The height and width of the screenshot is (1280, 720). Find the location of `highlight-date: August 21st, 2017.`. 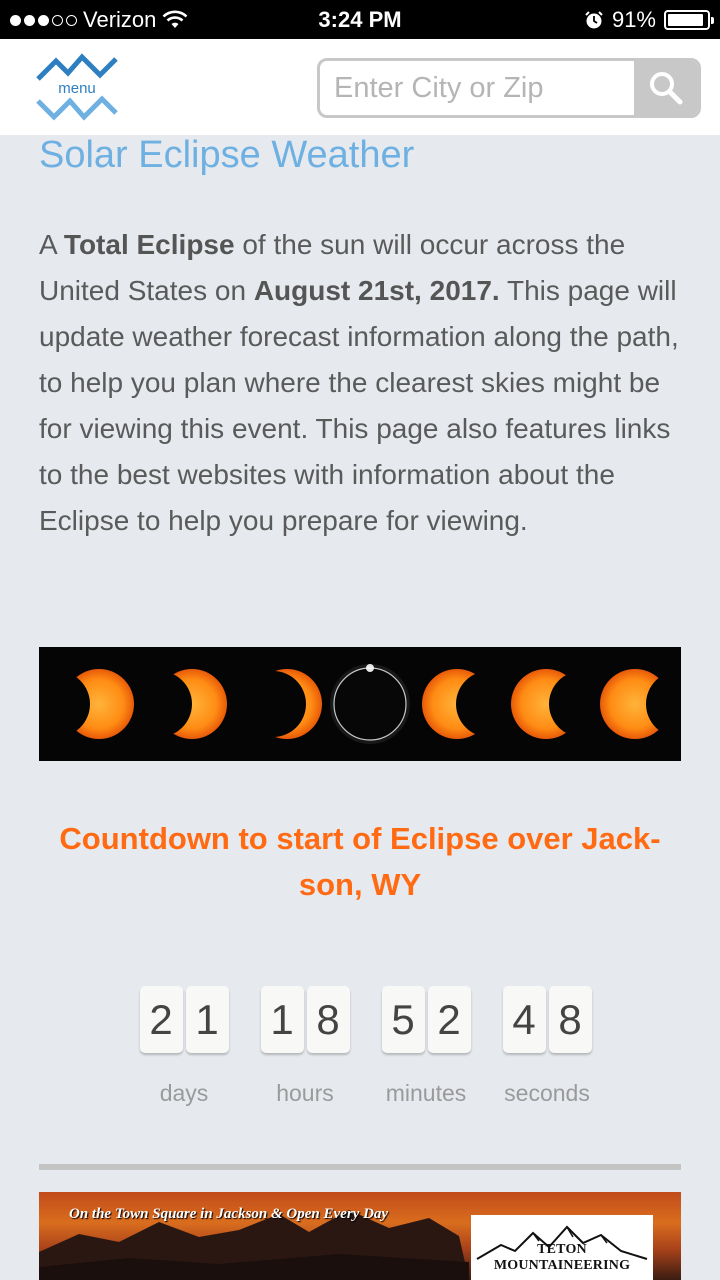

highlight-date: August 21st, 2017. is located at coordinates (376, 290).